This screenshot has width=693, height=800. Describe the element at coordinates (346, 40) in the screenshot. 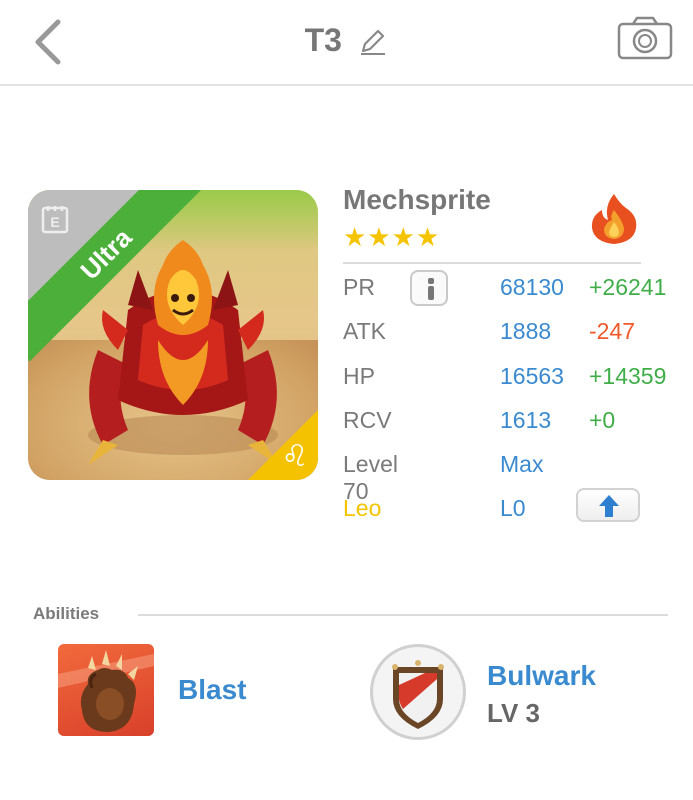

I see `title-group: T3` at that location.